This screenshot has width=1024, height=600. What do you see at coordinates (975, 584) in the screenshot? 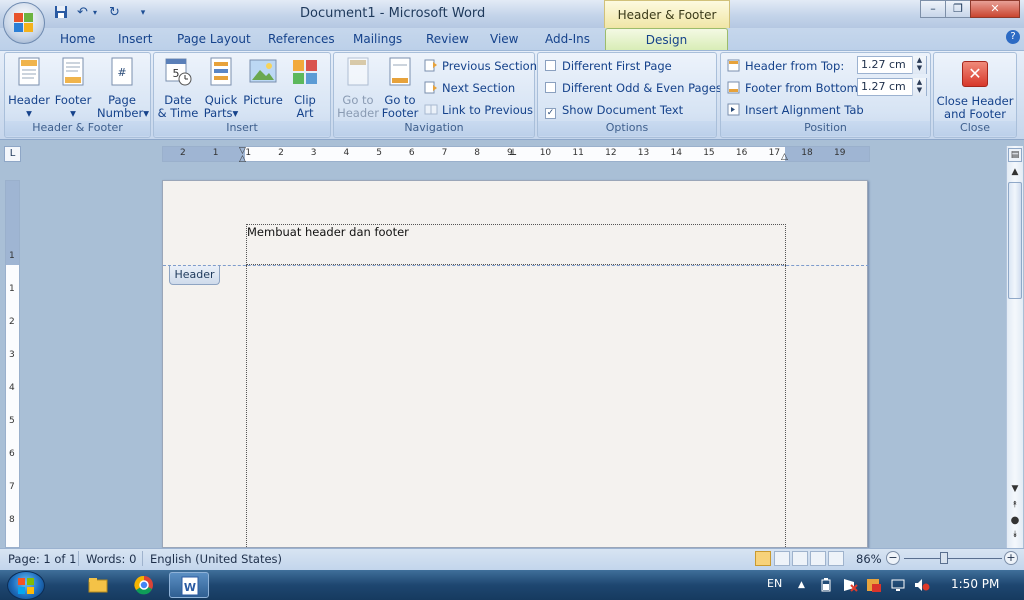
I see `clock: 1:50 PM` at bounding box center [975, 584].